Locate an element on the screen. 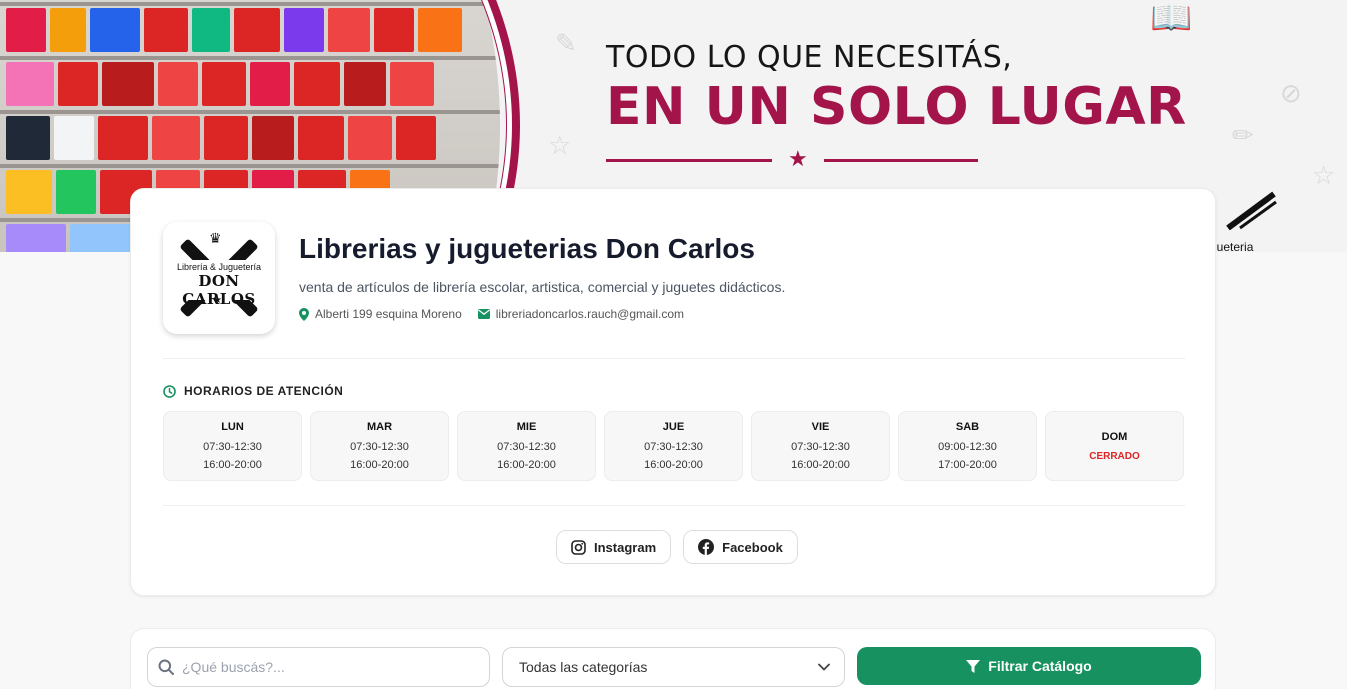 The image size is (1347, 689). paperclip-doodle-icon: ⊘ is located at coordinates (1291, 93).